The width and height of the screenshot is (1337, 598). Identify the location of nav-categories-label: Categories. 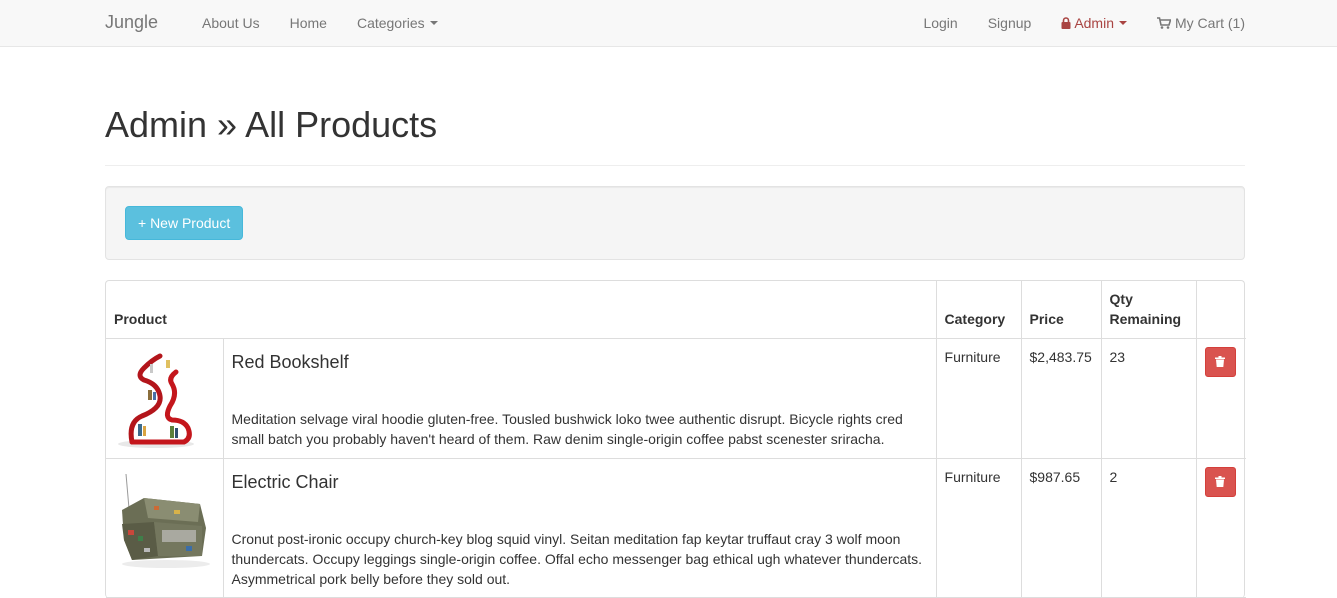
(390, 23).